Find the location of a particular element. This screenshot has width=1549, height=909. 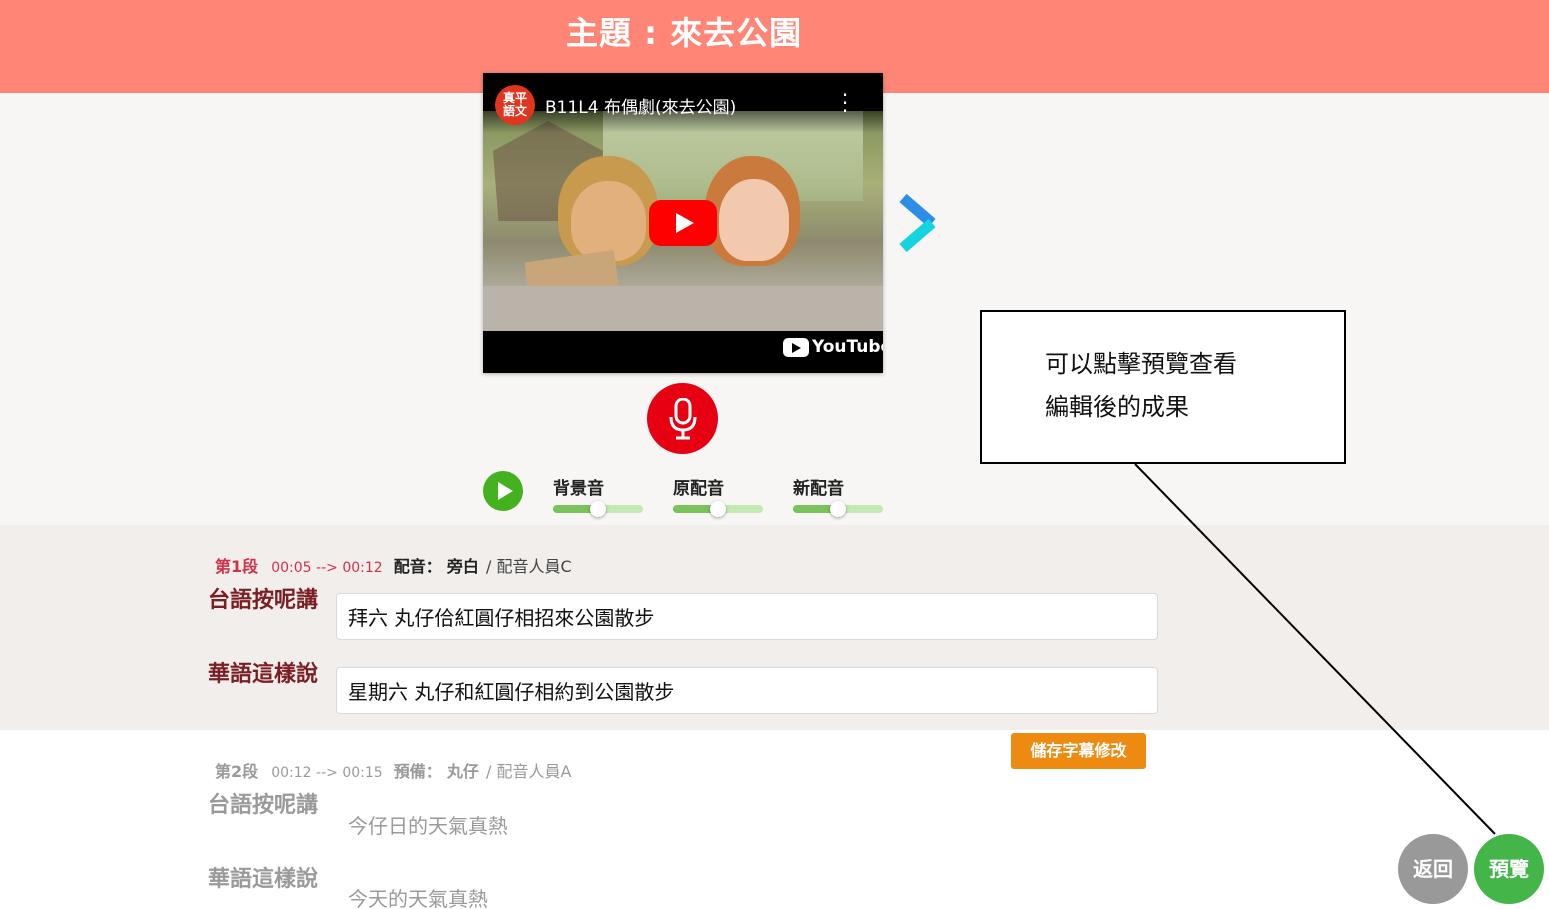

callout-text-line-1: 可以點擊預覽查看 is located at coordinates (1141, 364).